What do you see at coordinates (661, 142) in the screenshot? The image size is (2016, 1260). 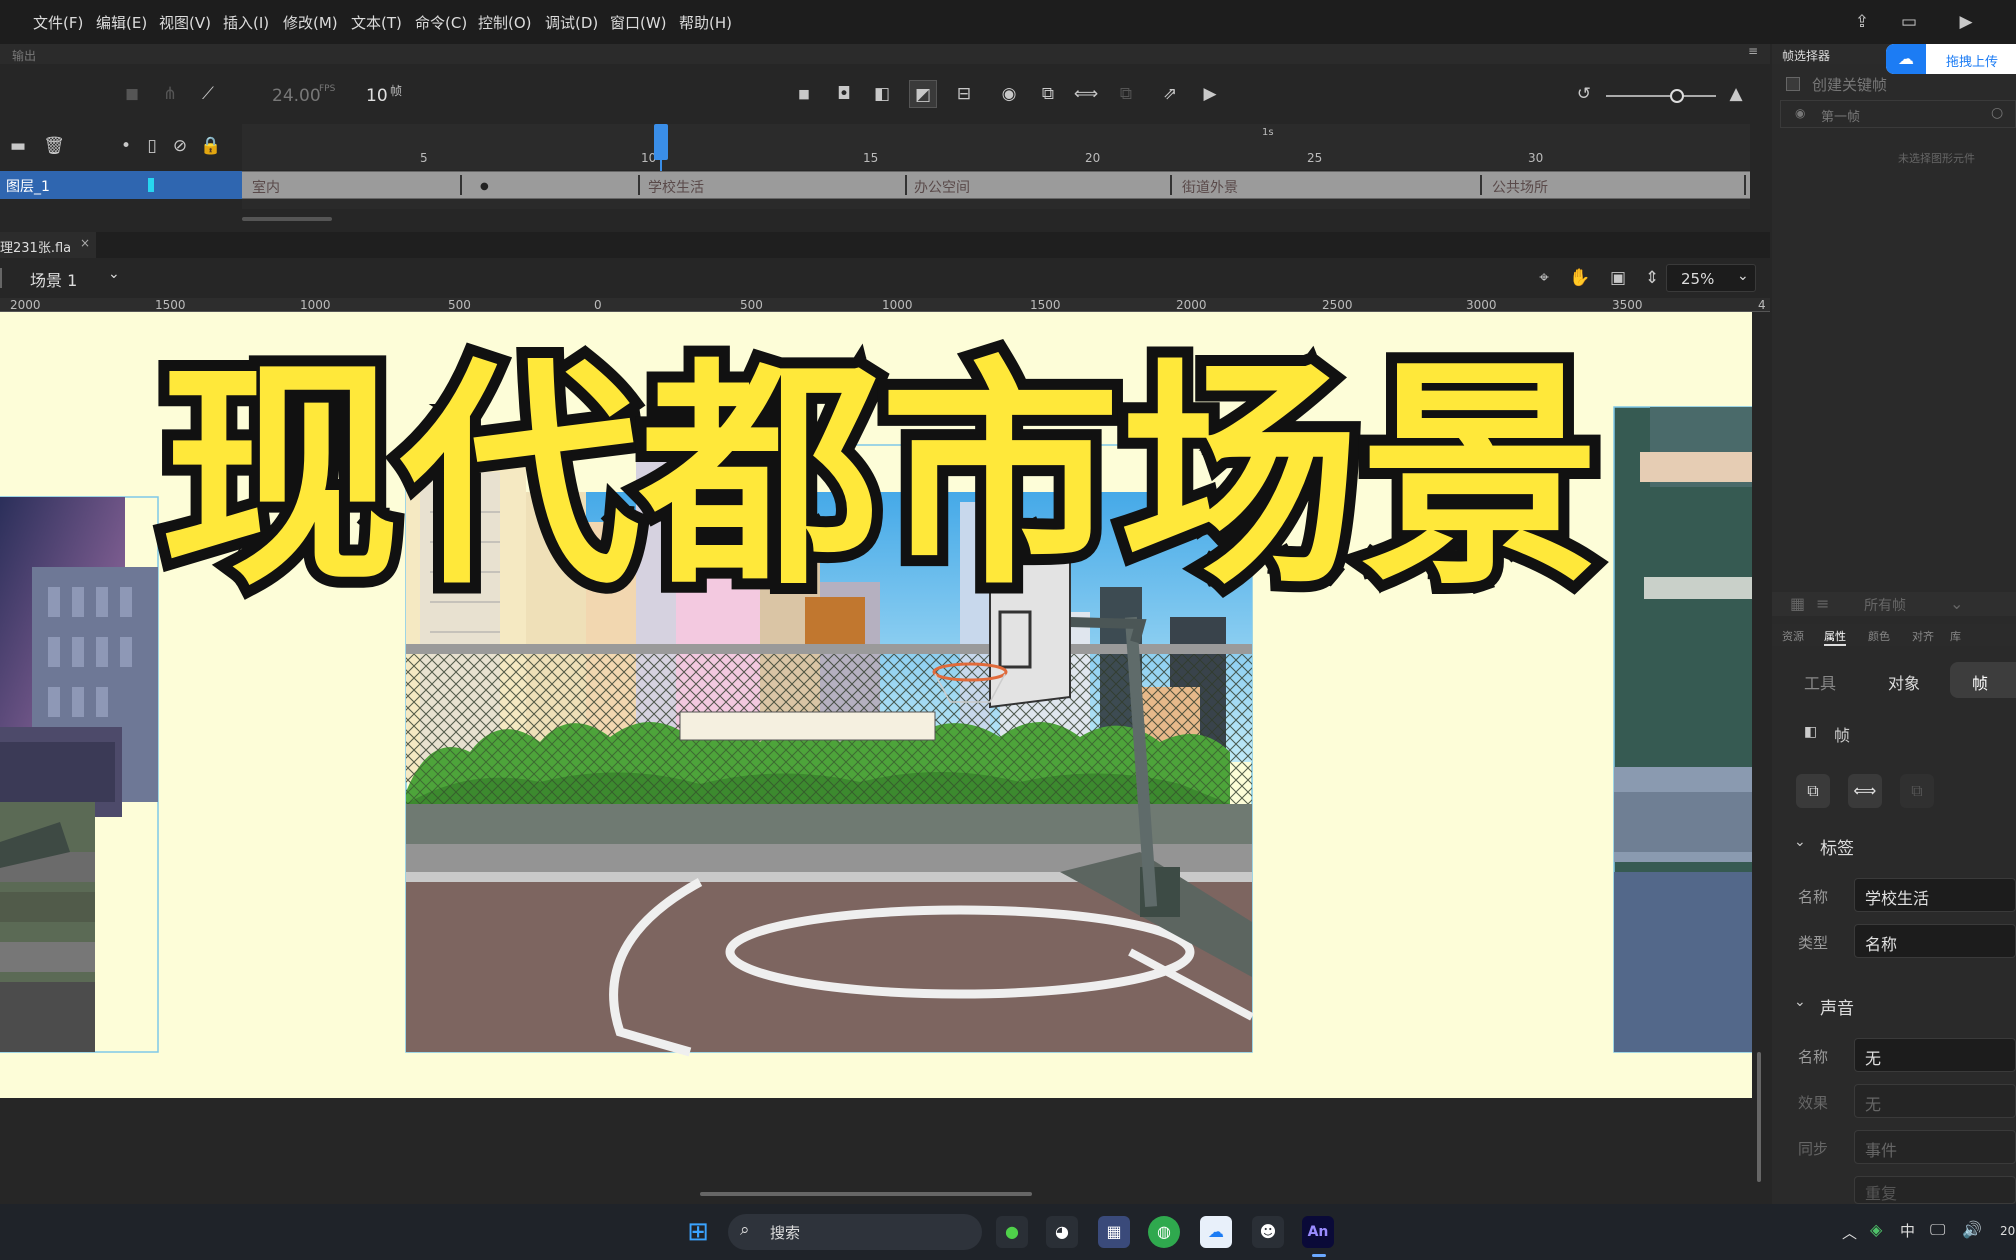 I see `playhead` at bounding box center [661, 142].